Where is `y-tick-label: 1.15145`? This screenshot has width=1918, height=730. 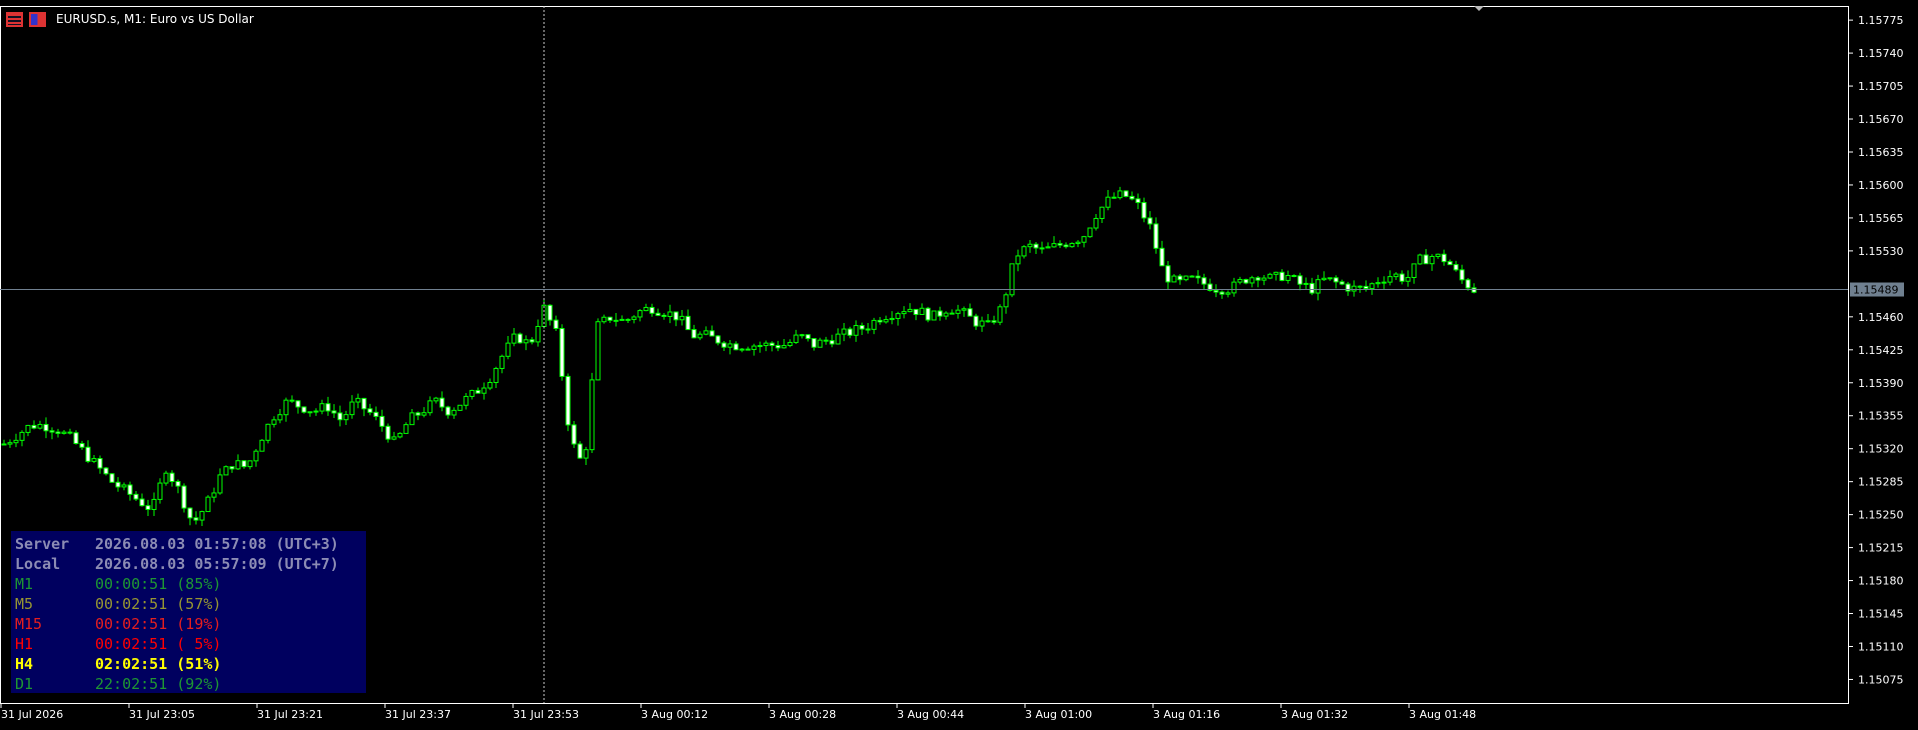 y-tick-label: 1.15145 is located at coordinates (1881, 614).